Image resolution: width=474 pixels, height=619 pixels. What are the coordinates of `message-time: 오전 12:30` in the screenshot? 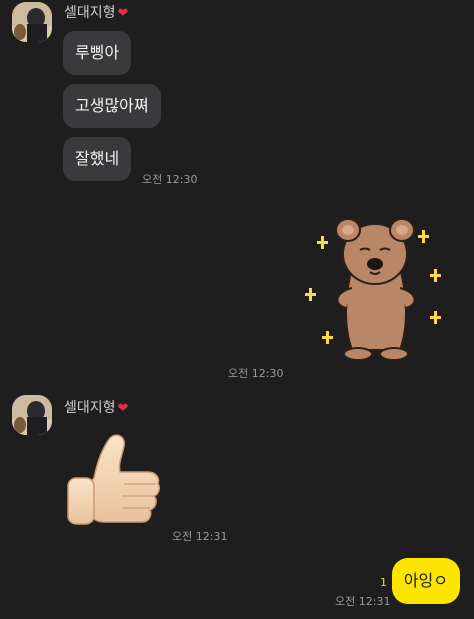 It's located at (170, 179).